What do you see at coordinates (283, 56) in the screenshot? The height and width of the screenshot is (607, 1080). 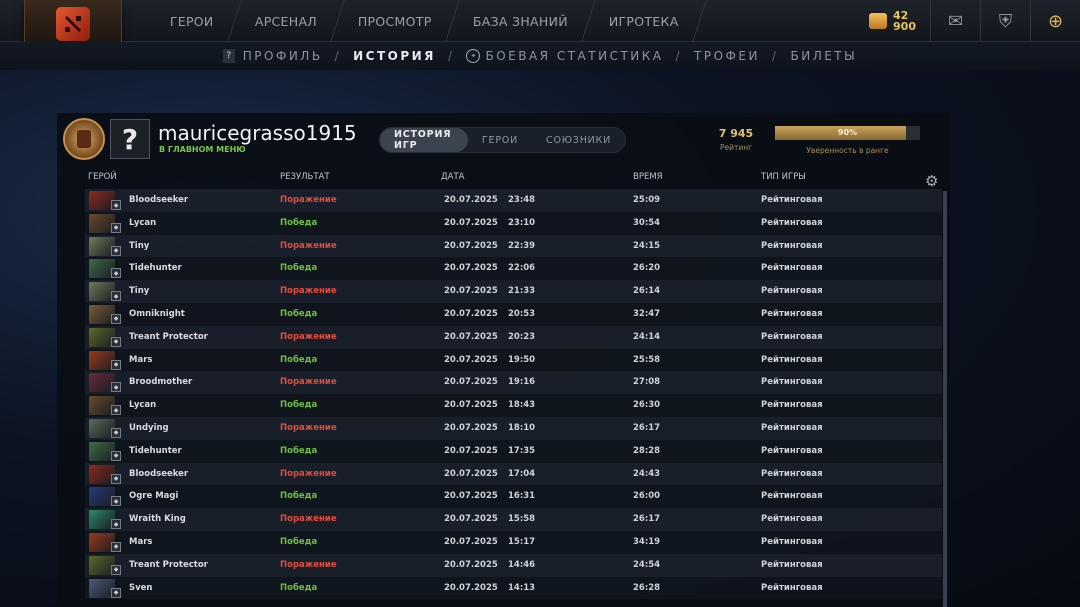 I see `subnav-profile: ПРОФИЛЬ` at bounding box center [283, 56].